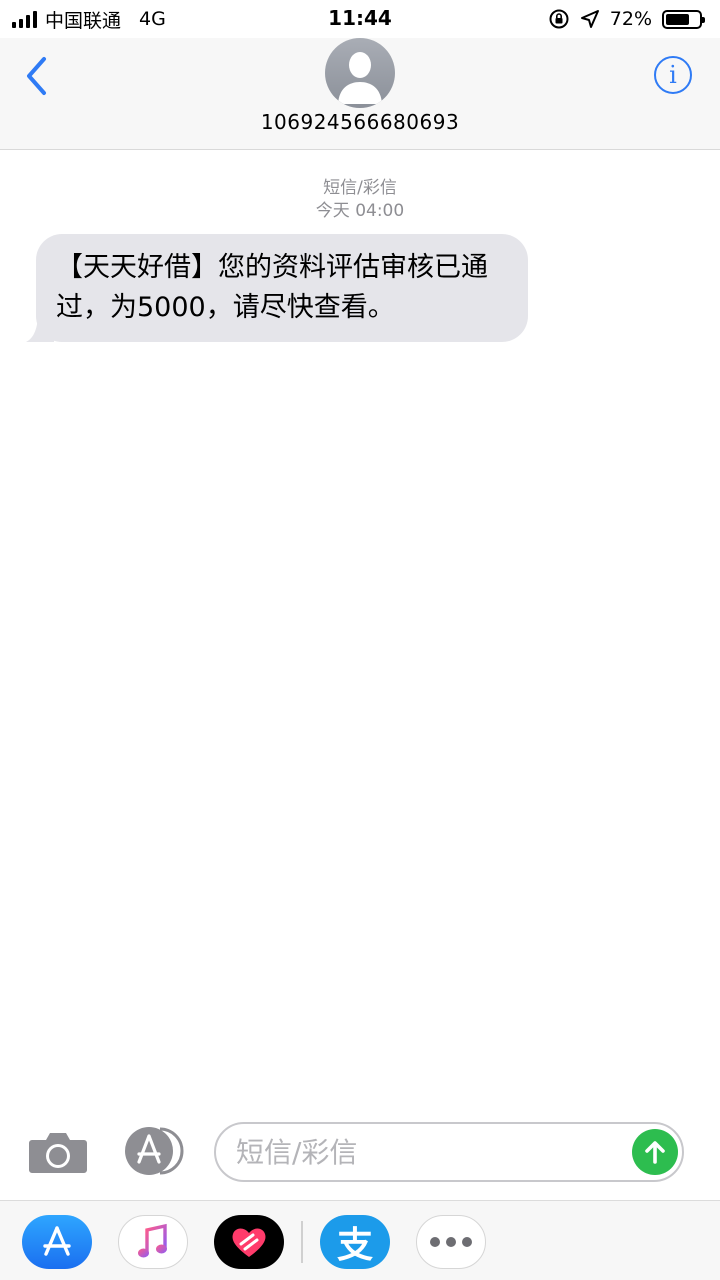  I want to click on back-button, so click(36, 76).